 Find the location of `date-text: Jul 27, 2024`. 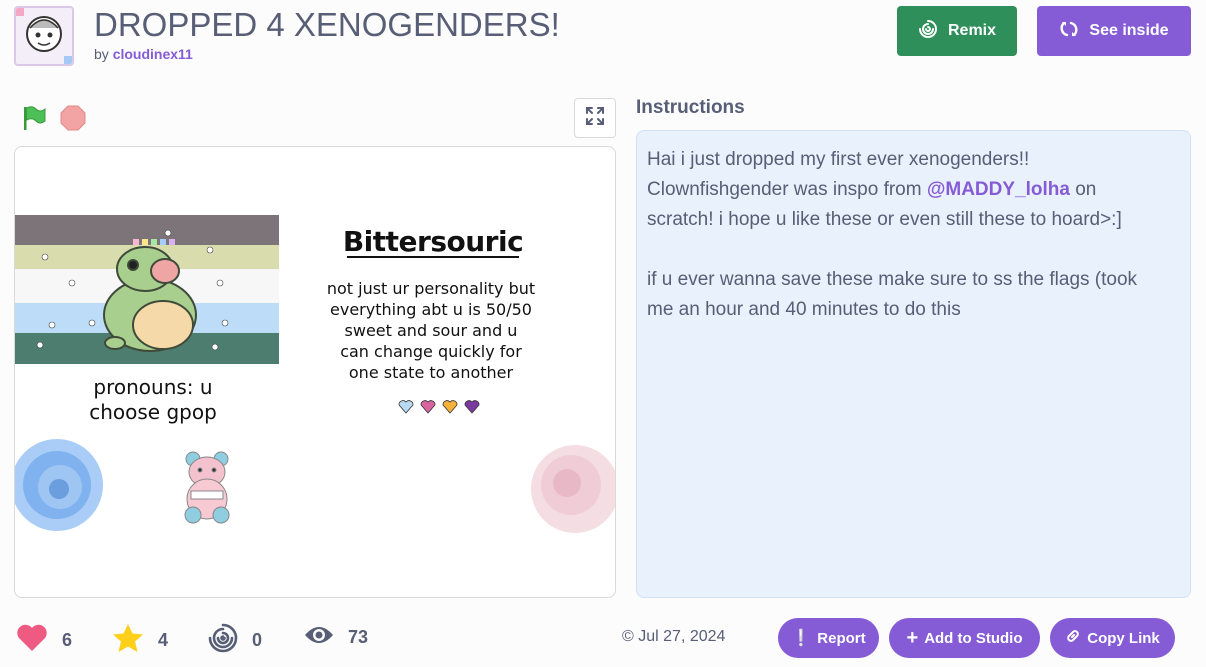

date-text: Jul 27, 2024 is located at coordinates (682, 636).